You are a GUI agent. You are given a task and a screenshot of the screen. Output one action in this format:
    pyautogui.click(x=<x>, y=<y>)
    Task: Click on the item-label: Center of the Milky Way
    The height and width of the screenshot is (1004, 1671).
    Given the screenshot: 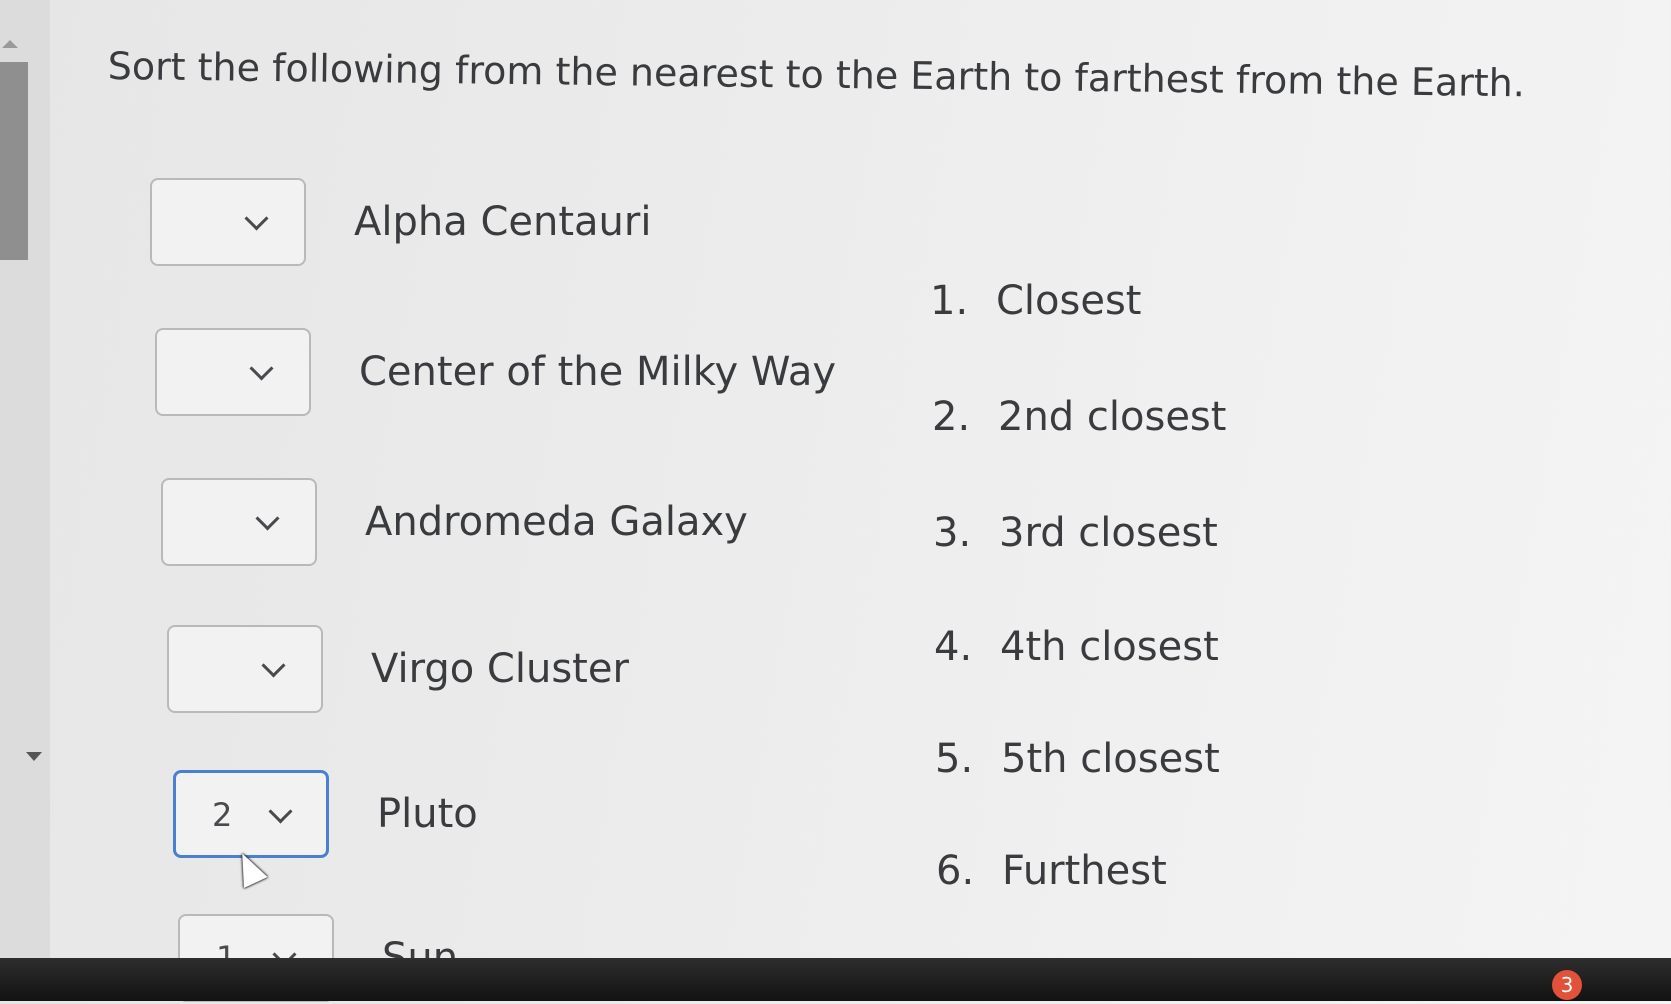 What is the action you would take?
    pyautogui.click(x=598, y=372)
    